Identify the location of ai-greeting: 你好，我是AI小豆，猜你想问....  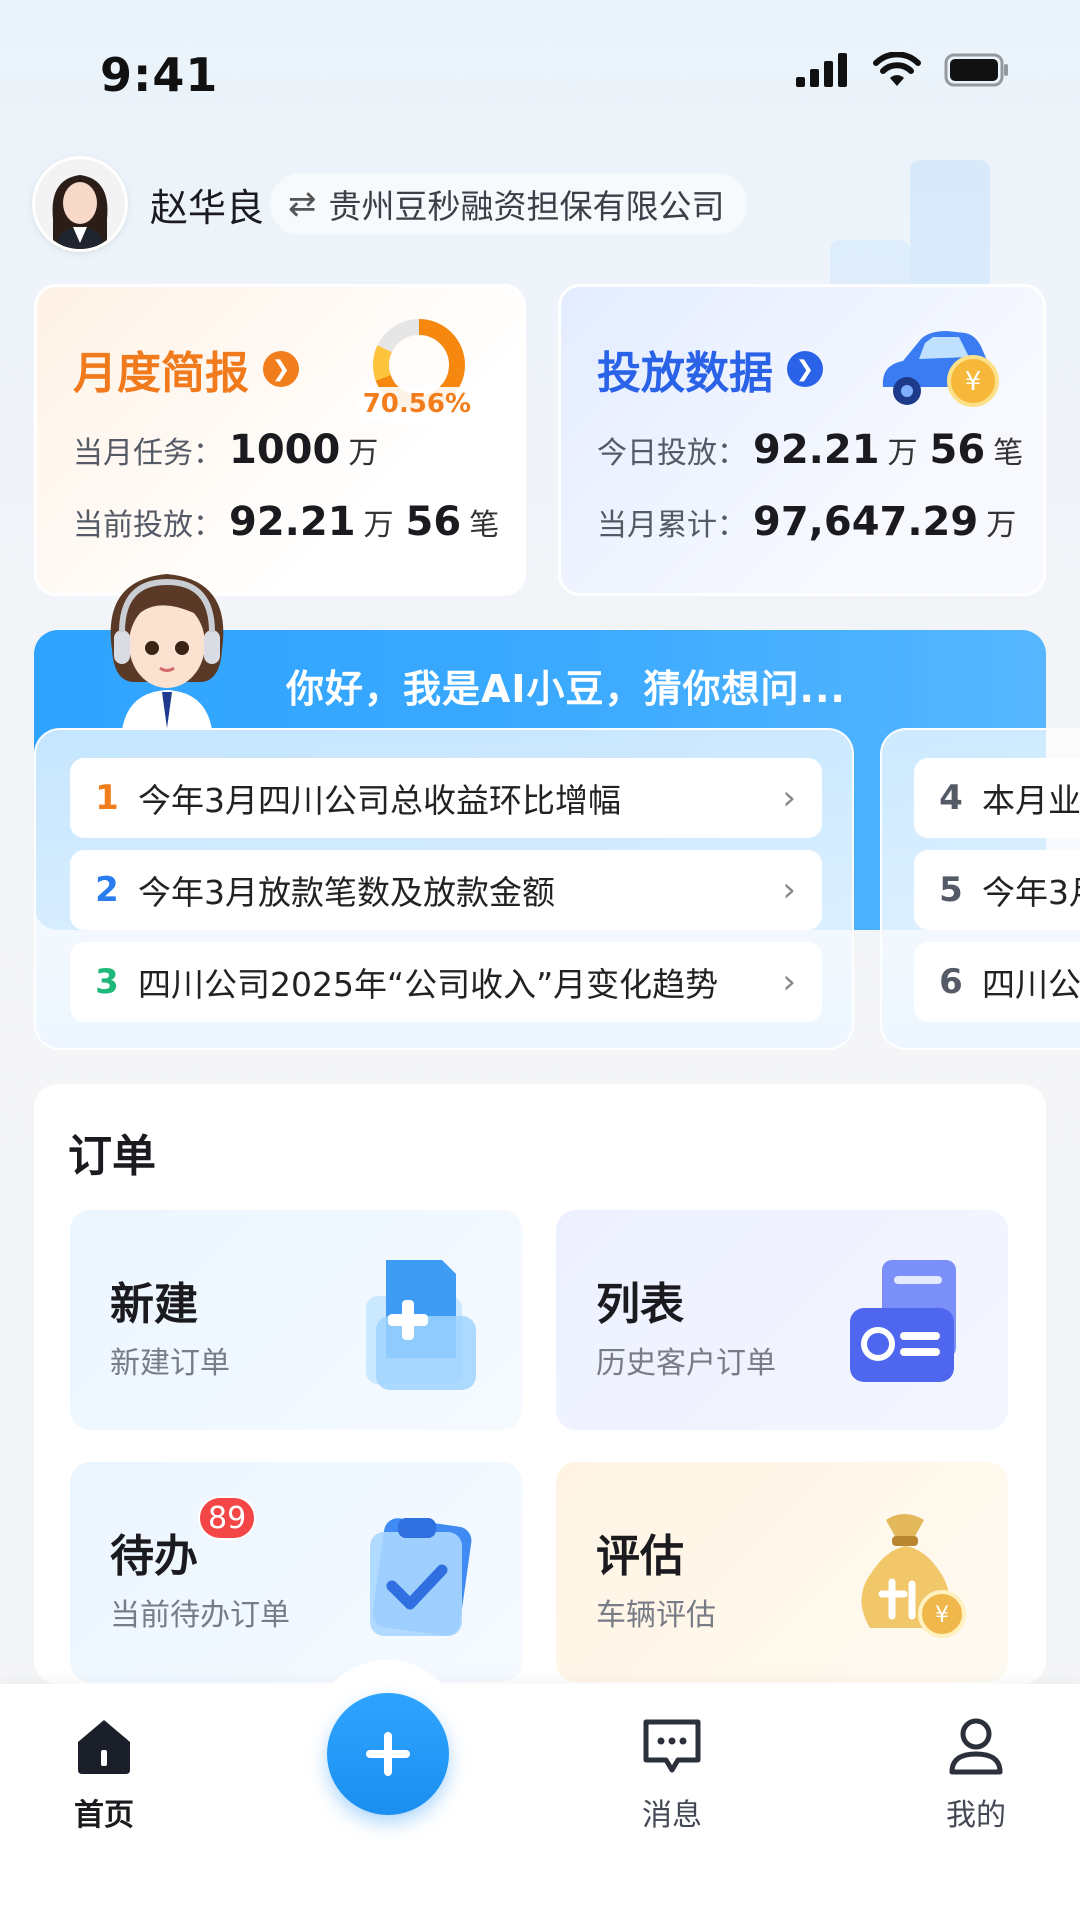
(566, 689).